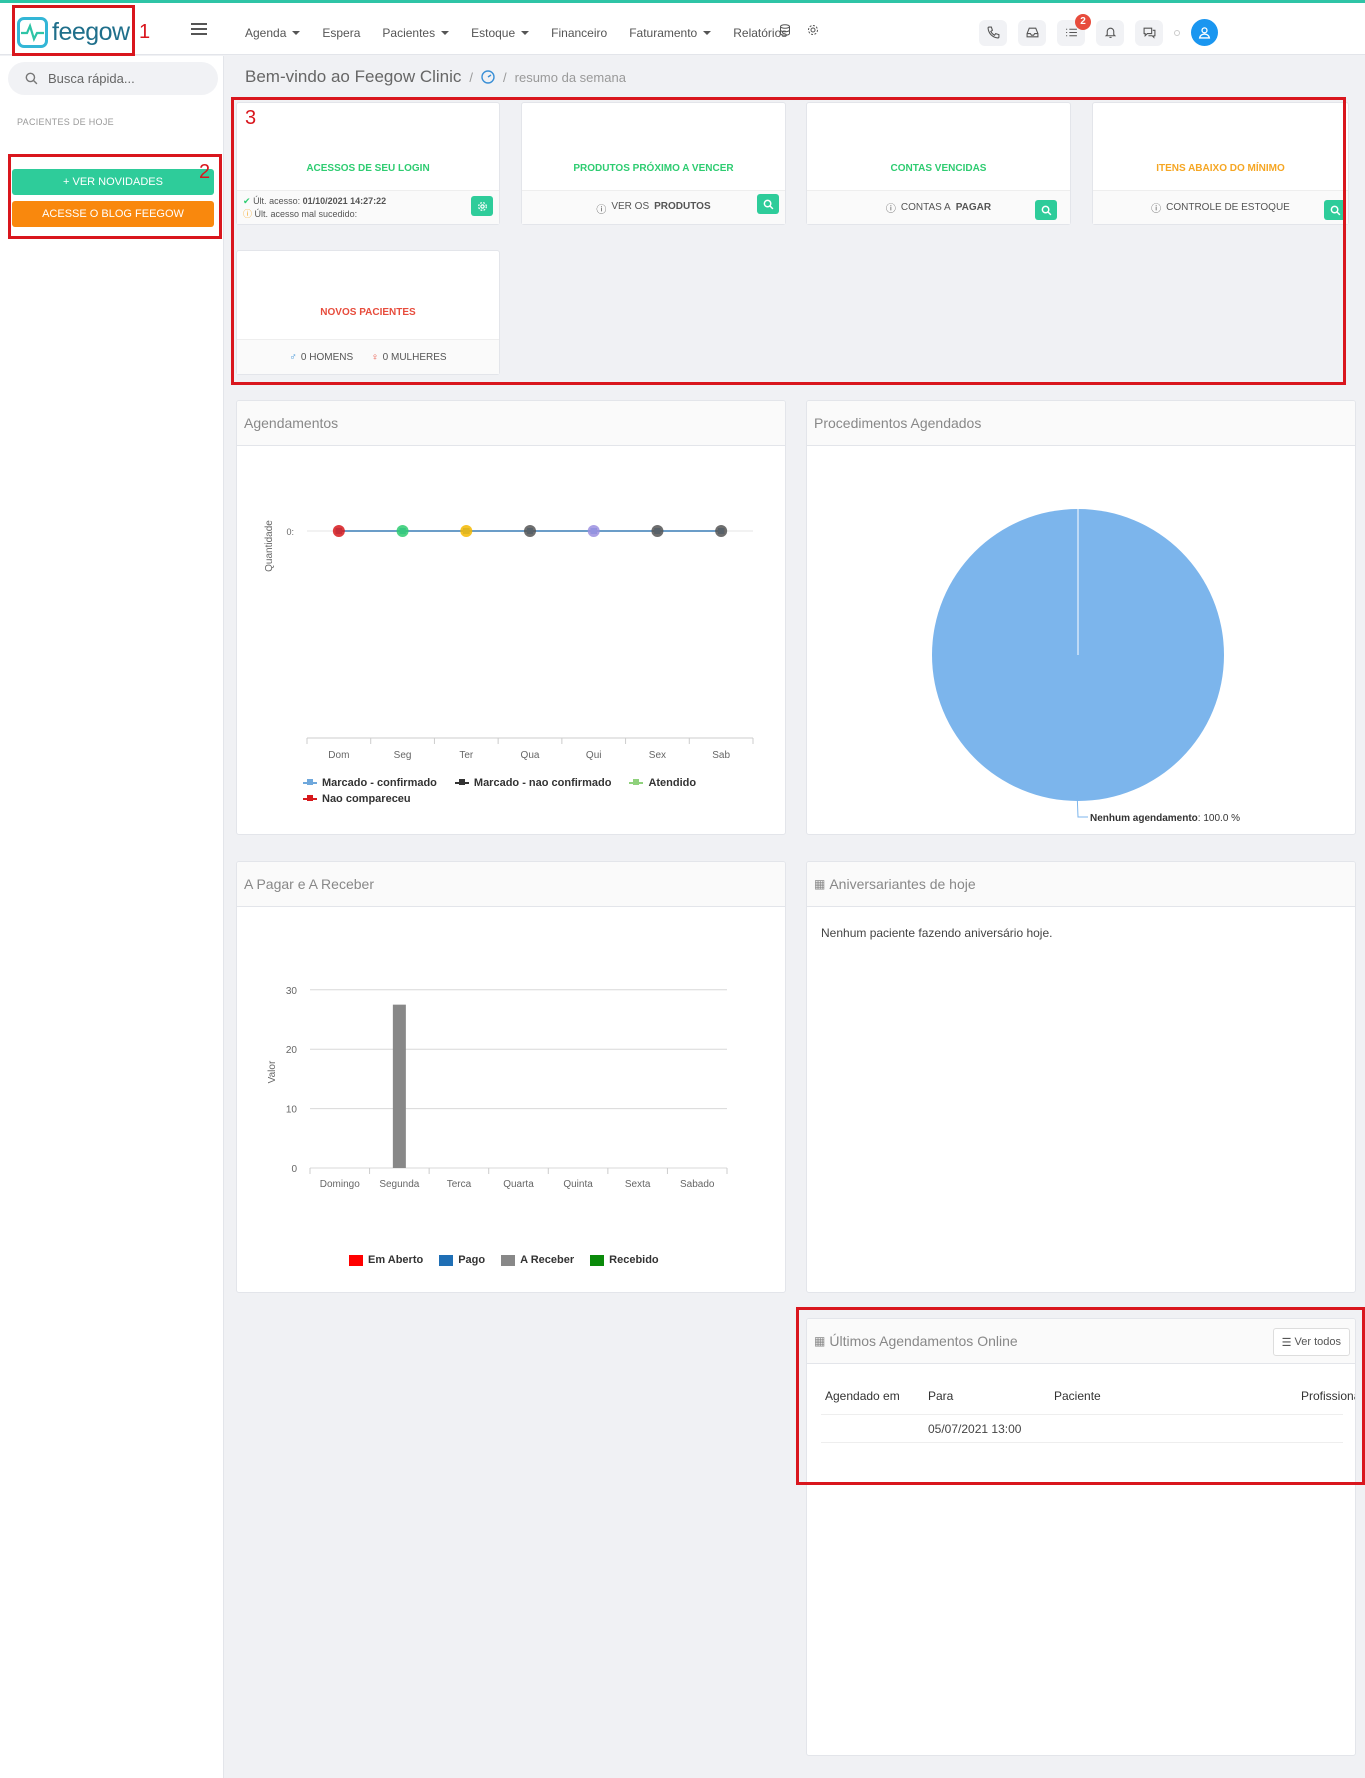  I want to click on inbox-icon, so click(1032, 32).